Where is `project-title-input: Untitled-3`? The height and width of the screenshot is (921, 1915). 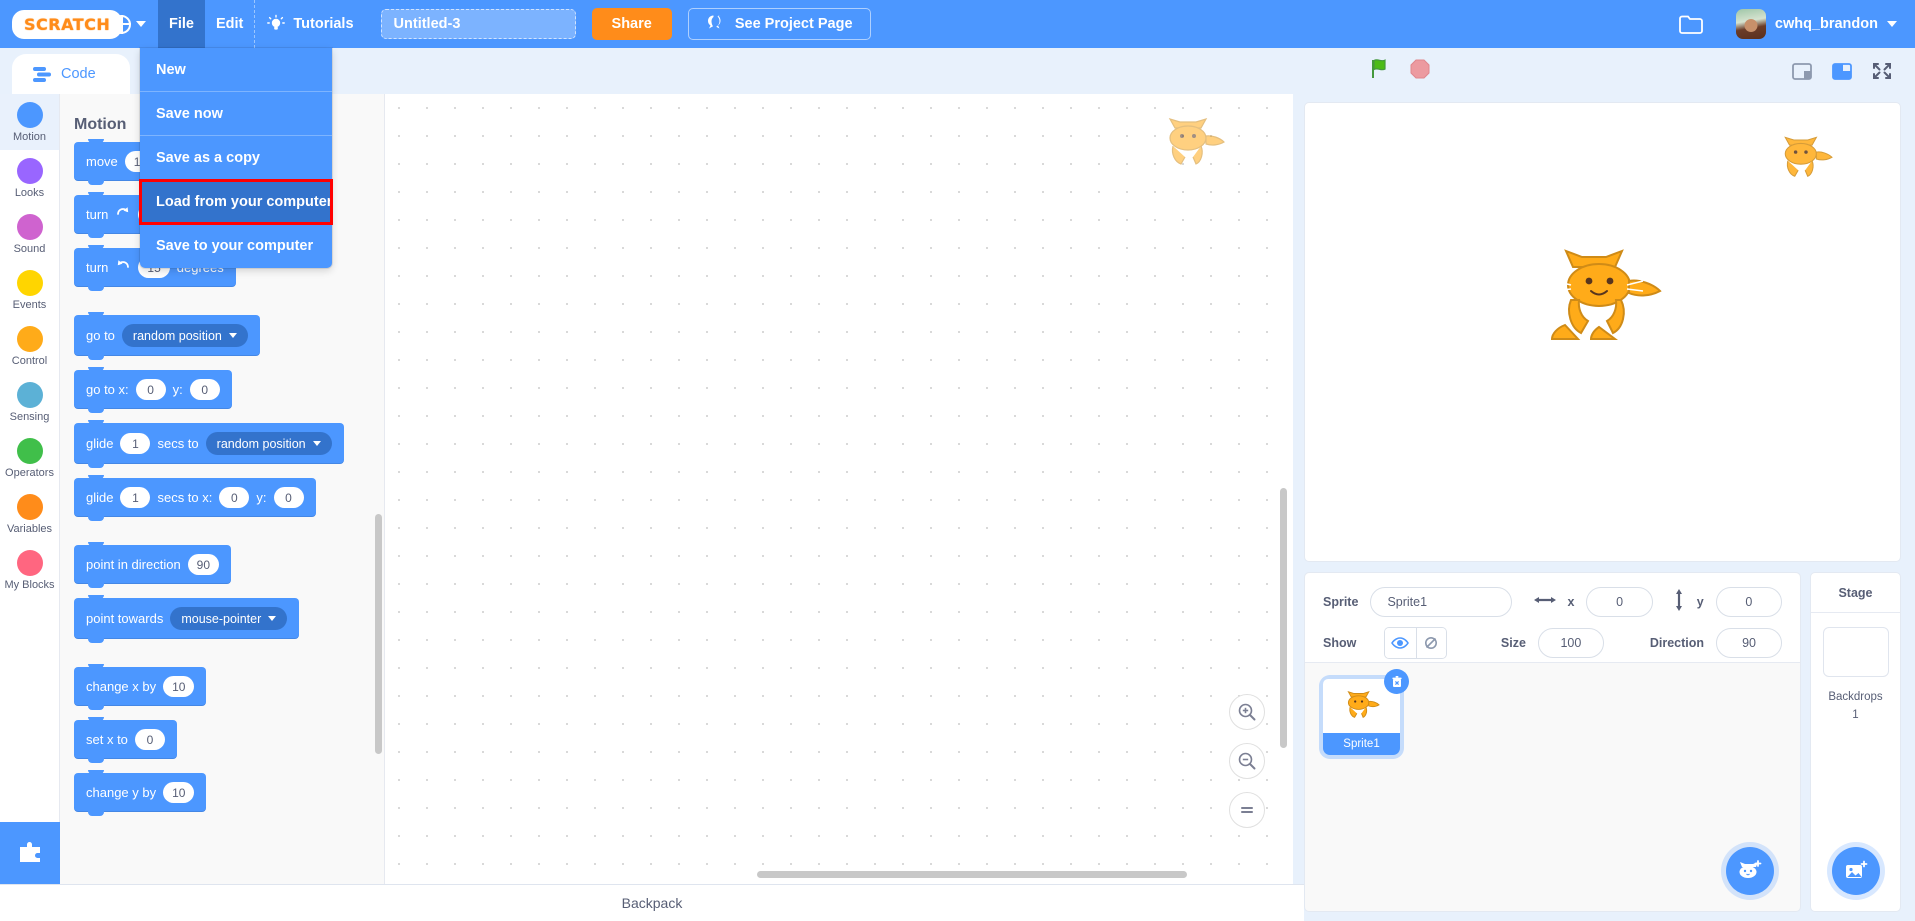
project-title-input: Untitled-3 is located at coordinates (478, 24).